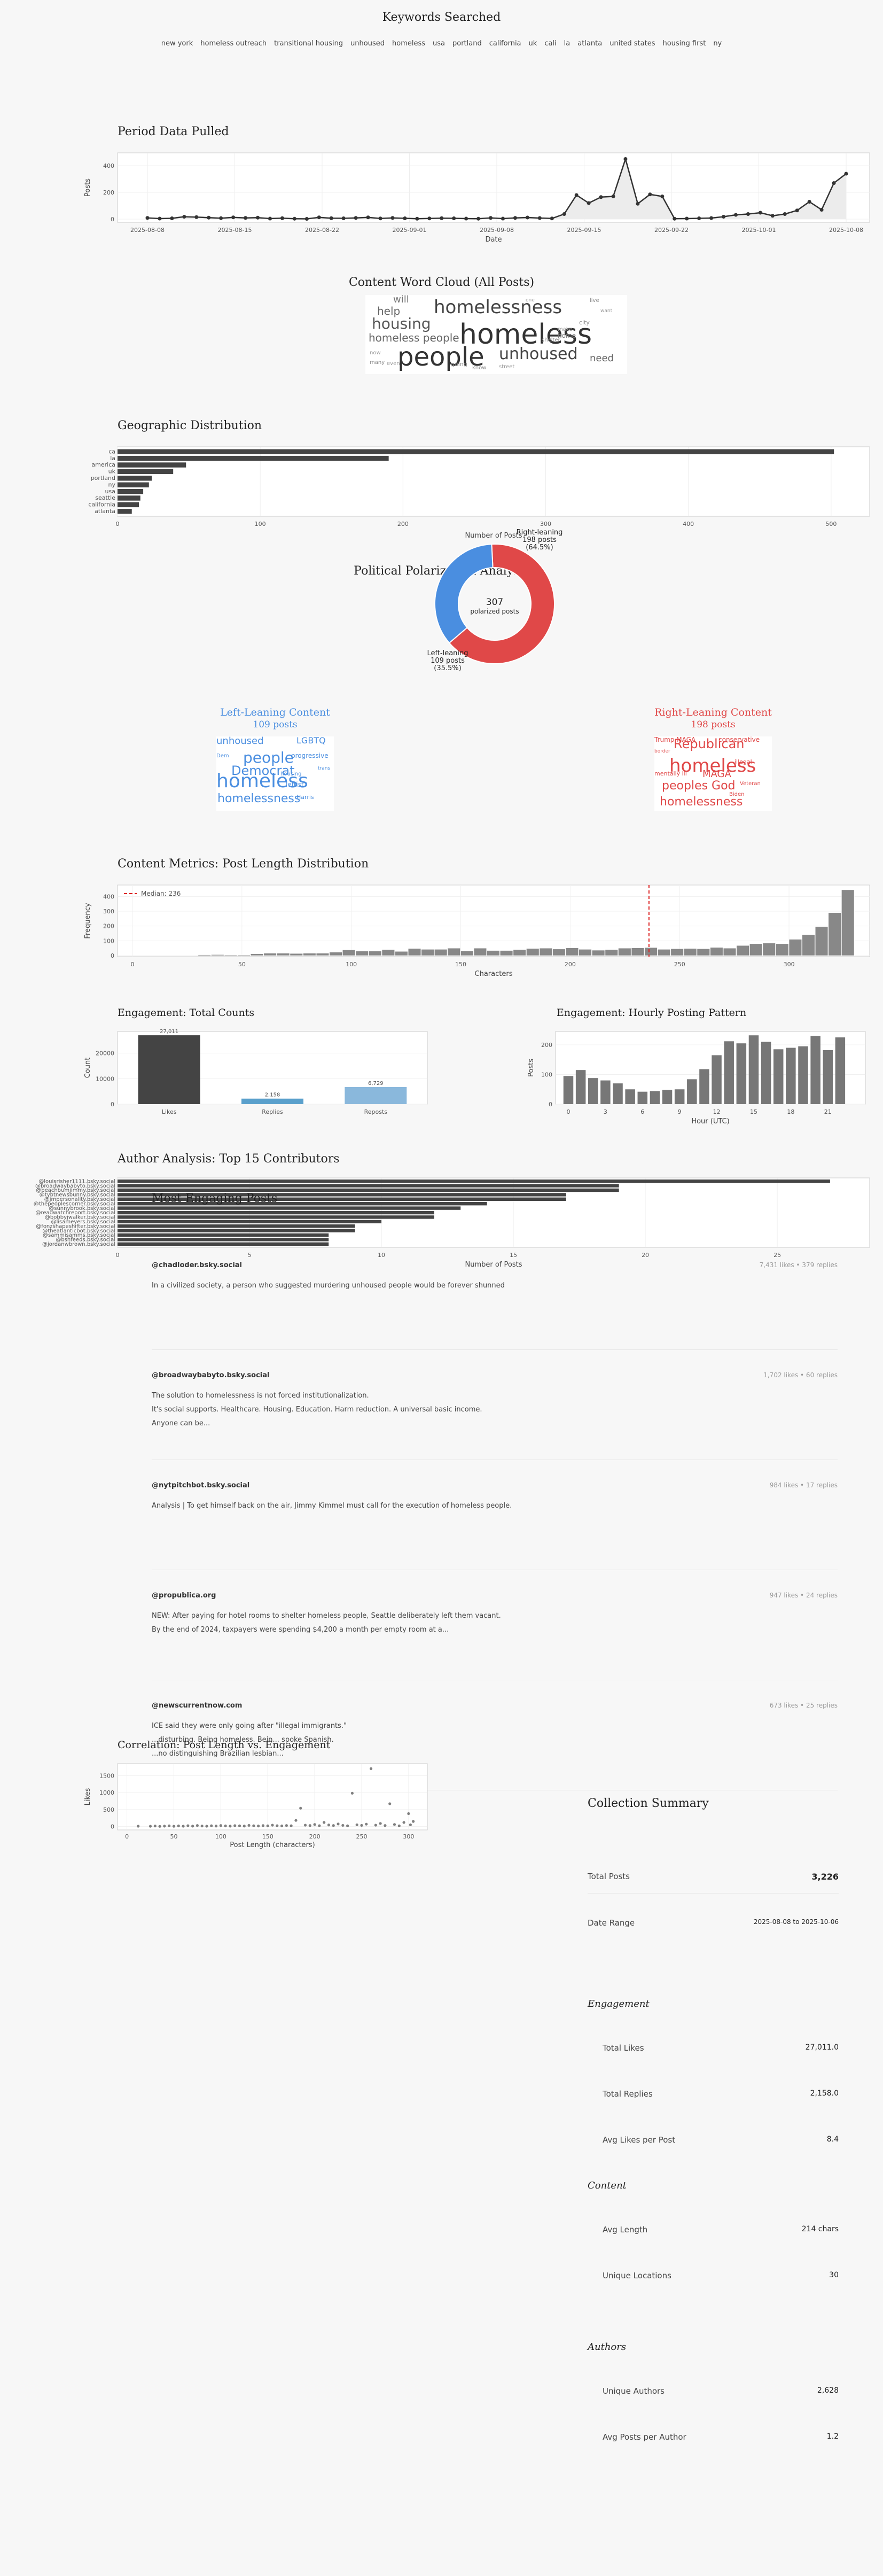  What do you see at coordinates (513, 1255) in the screenshot?
I see `x-tick-label: 15` at bounding box center [513, 1255].